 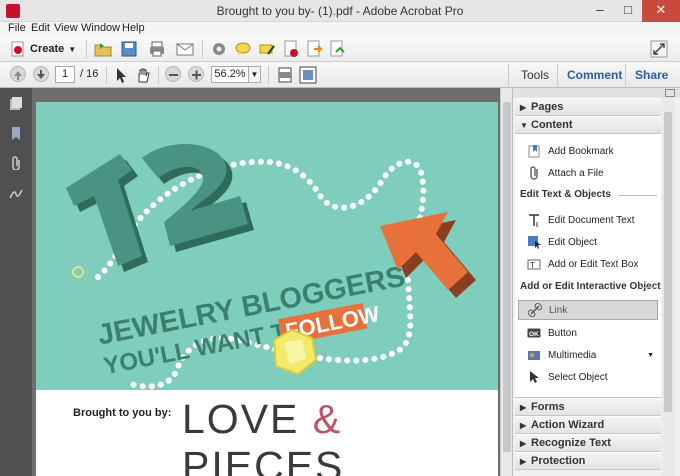 I want to click on panel-scrollbar, so click(x=668, y=287).